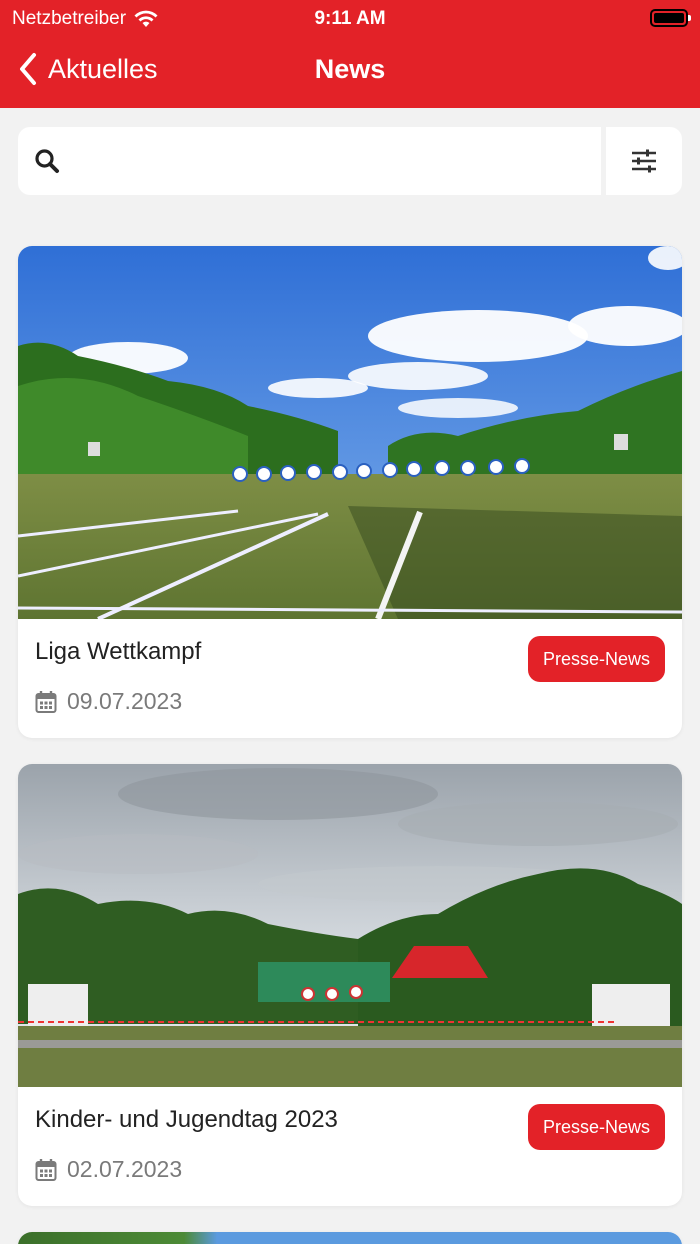 The image size is (700, 1244). Describe the element at coordinates (47, 161) in the screenshot. I see `search-icon` at that location.